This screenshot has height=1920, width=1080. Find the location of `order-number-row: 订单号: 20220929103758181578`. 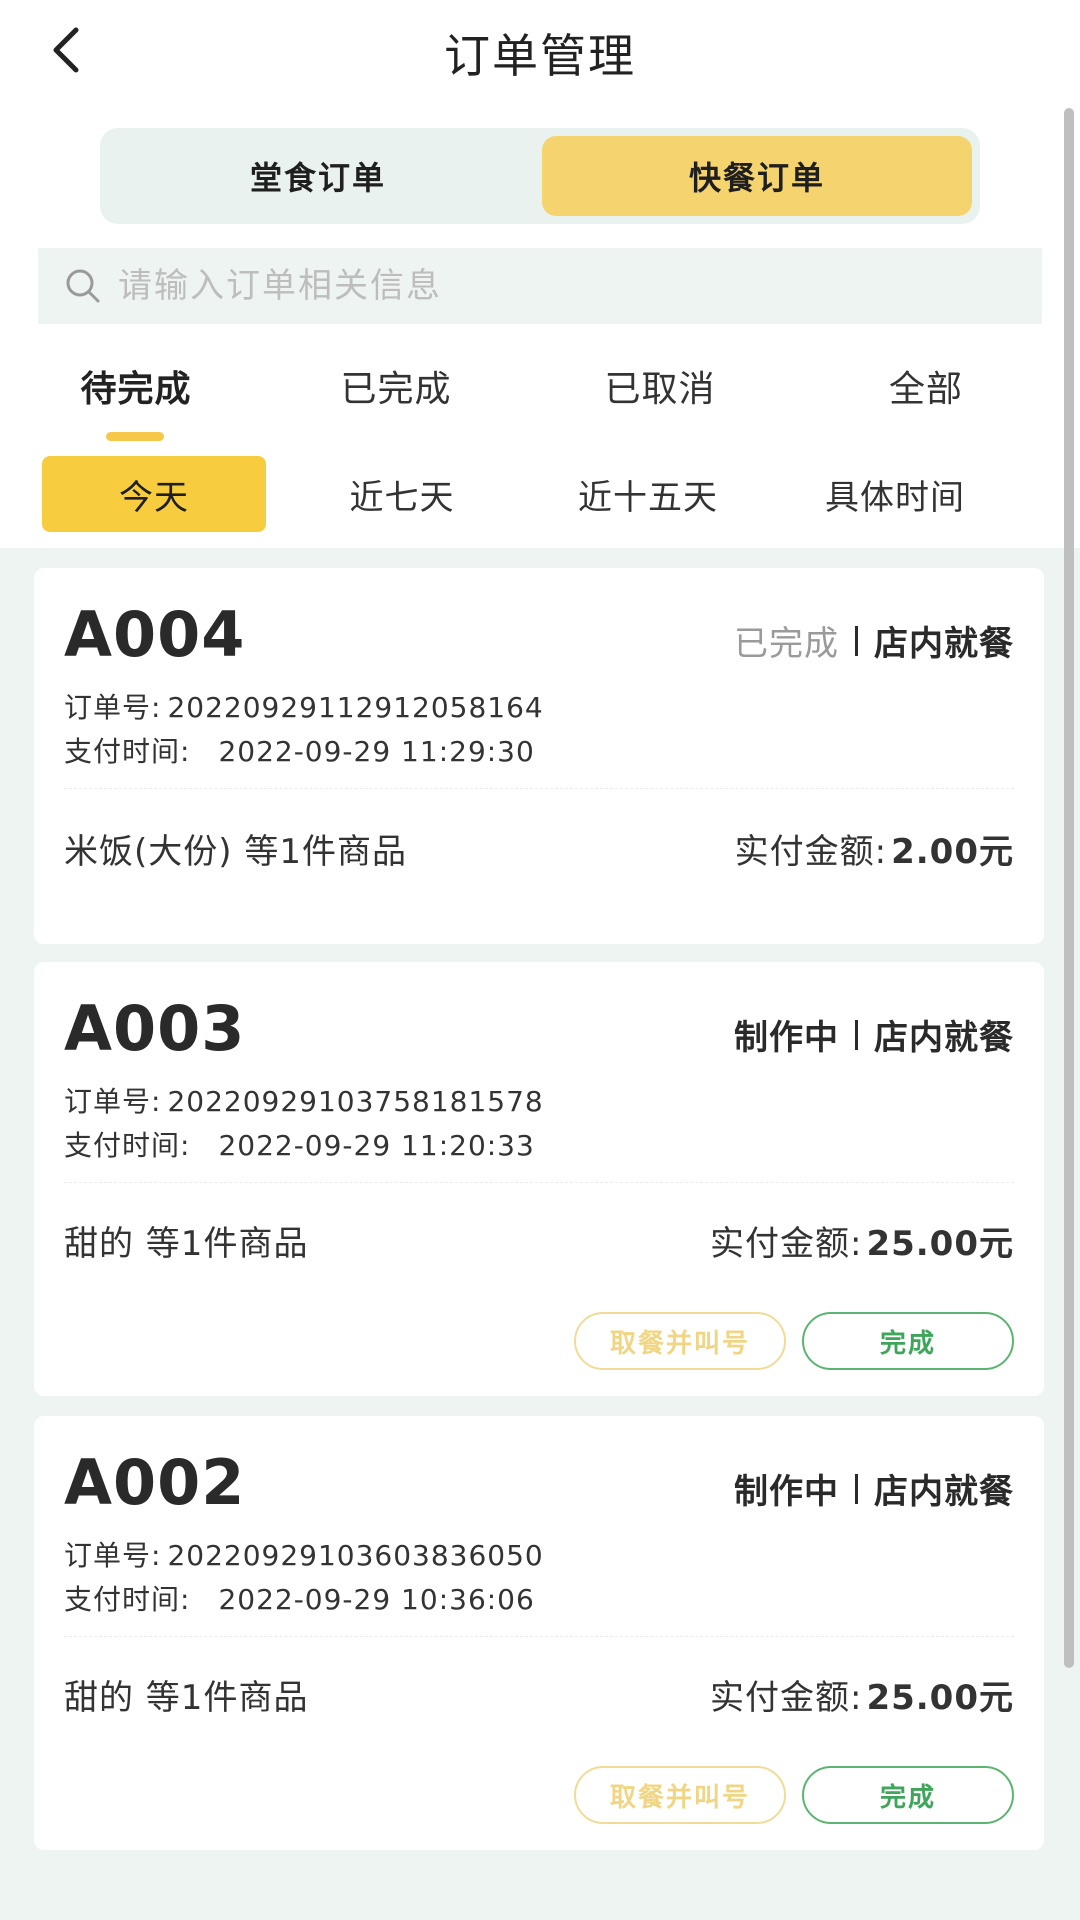

order-number-row: 订单号: 20220929103758181578 is located at coordinates (304, 1100).